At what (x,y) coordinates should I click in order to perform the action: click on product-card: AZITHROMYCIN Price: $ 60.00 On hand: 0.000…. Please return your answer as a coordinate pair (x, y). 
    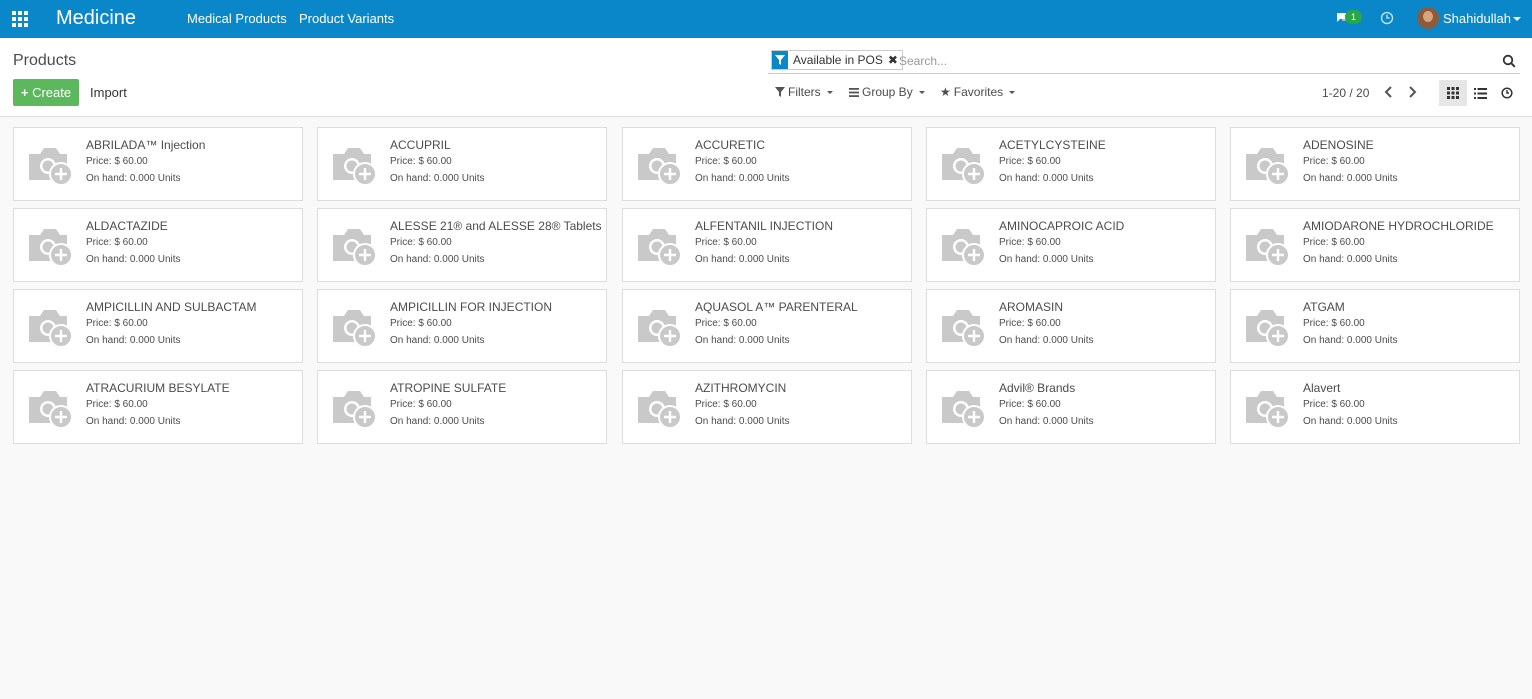
    Looking at the image, I should click on (767, 407).